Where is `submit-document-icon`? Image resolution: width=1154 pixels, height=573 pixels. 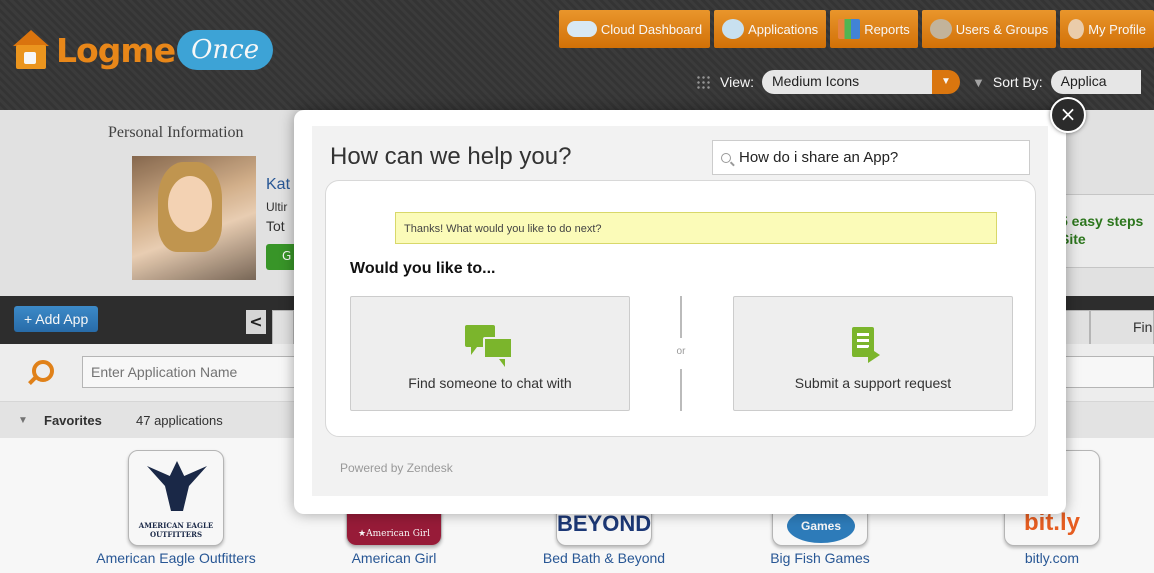 submit-document-icon is located at coordinates (867, 346).